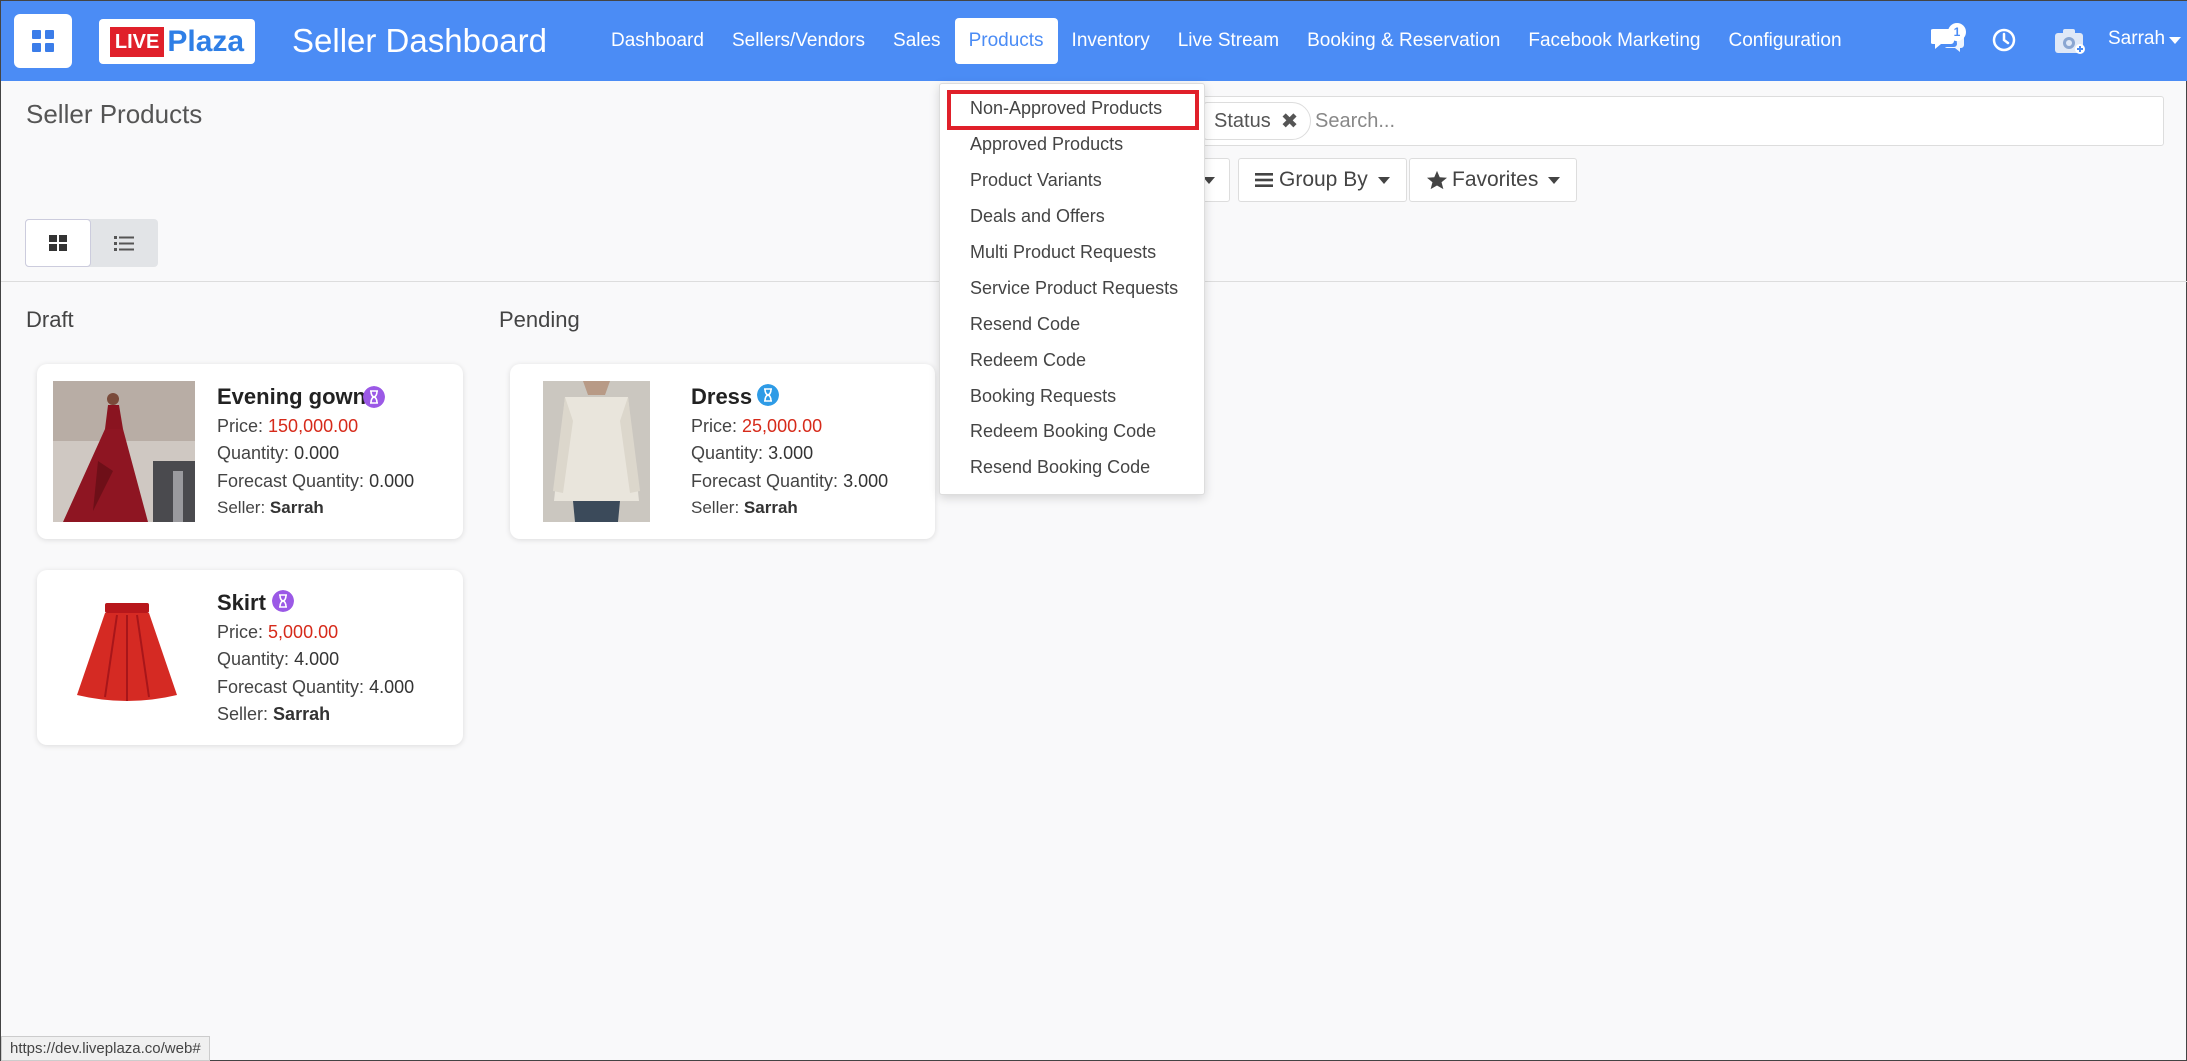 The height and width of the screenshot is (1061, 2187). Describe the element at coordinates (1403, 41) in the screenshot. I see `nav-booking-reservation: Booking & Reservation` at that location.